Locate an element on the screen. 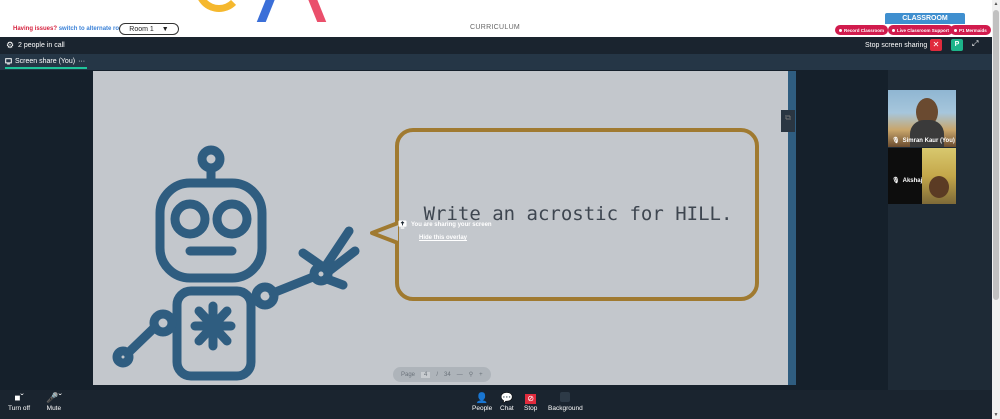 This screenshot has height=419, width=1000. class-name-label: P1 Mermaids is located at coordinates (973, 30).